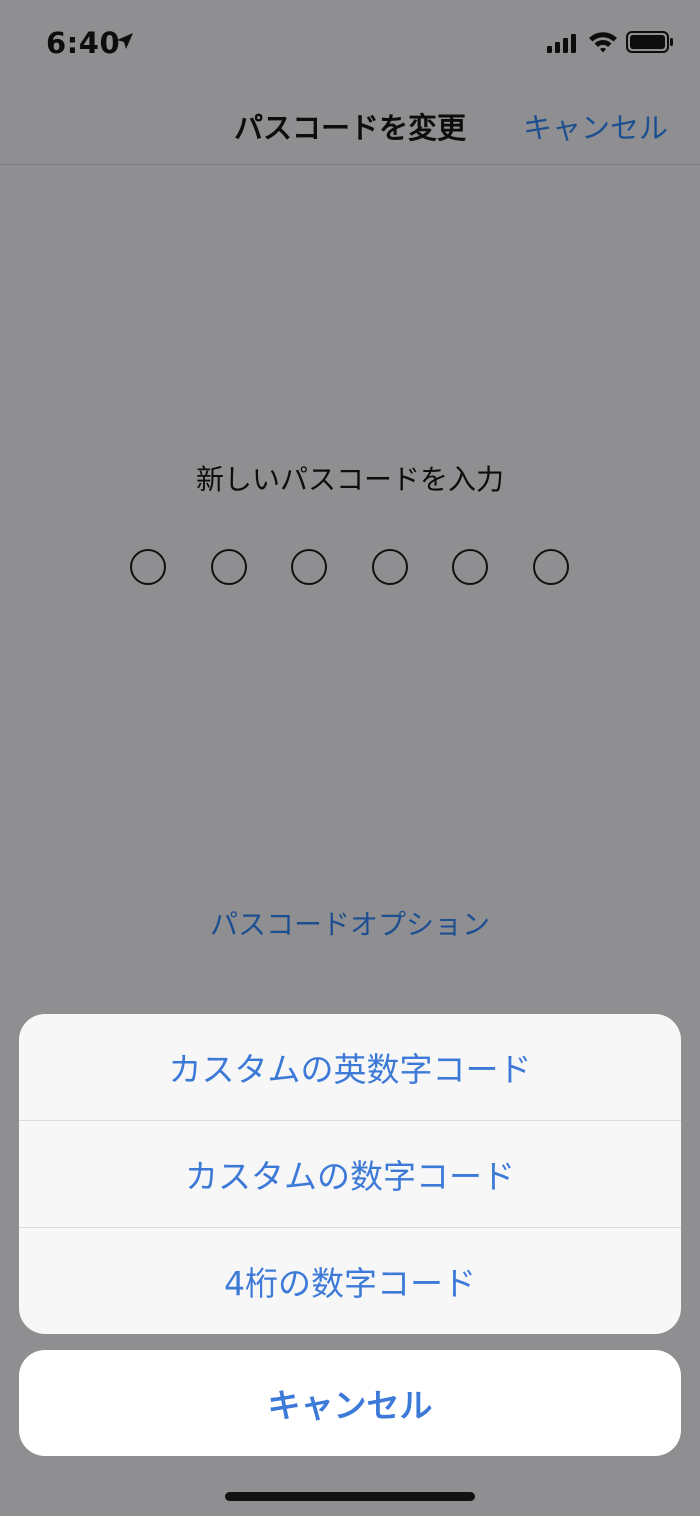  I want to click on option-custom-alphanumeric: カスタムの英数字コード, so click(350, 1067).